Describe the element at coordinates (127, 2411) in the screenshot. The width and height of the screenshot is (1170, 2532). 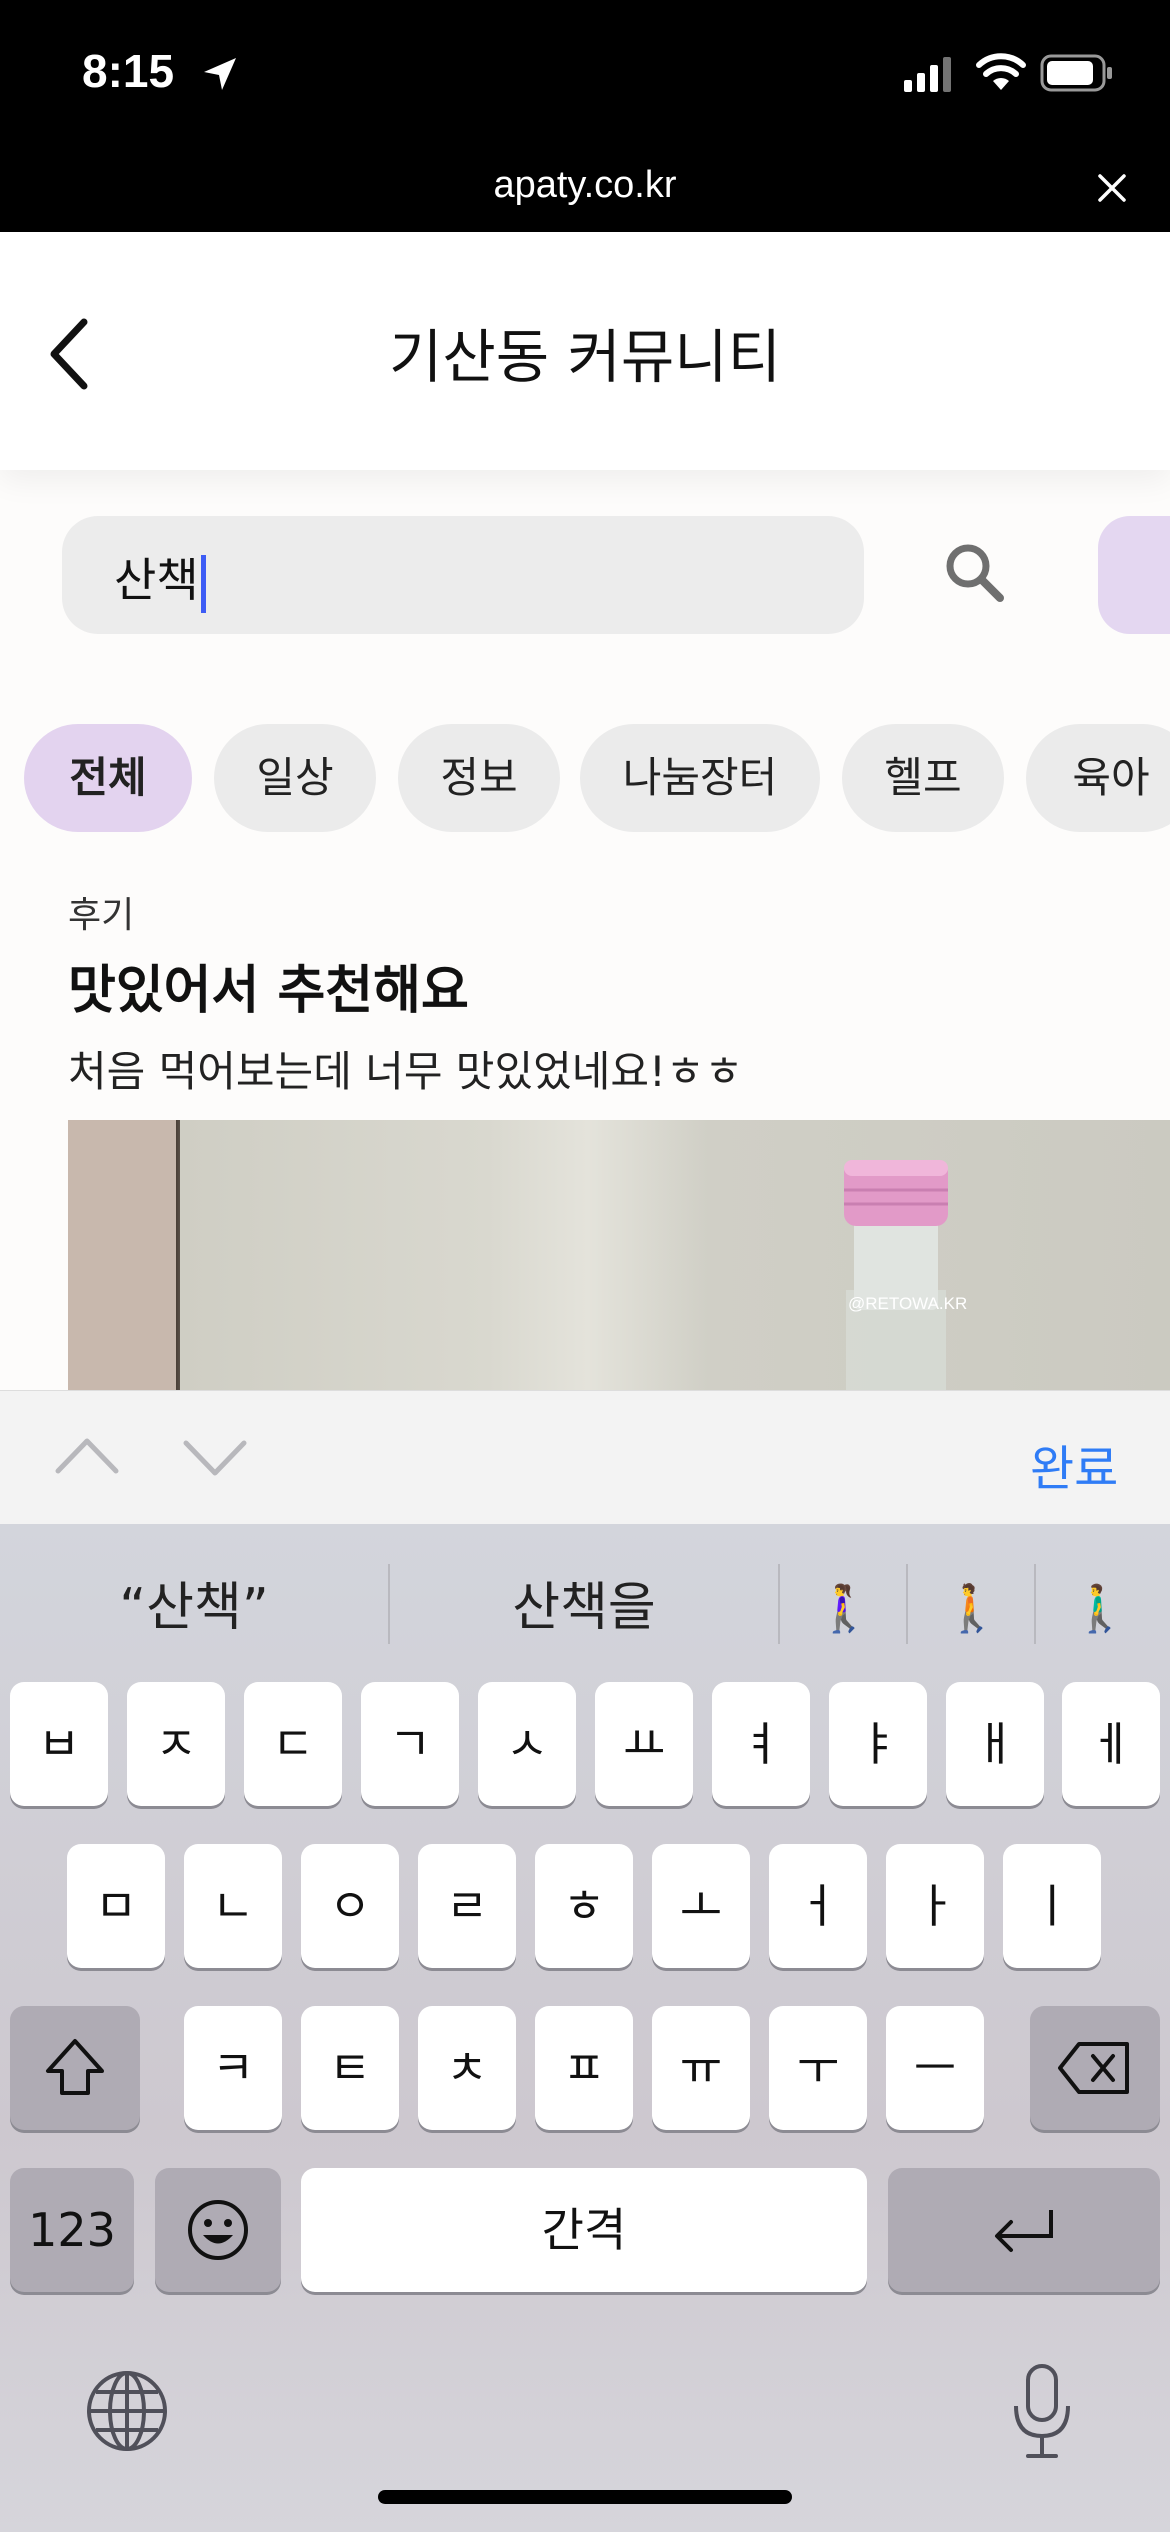
I see `globe-icon` at that location.